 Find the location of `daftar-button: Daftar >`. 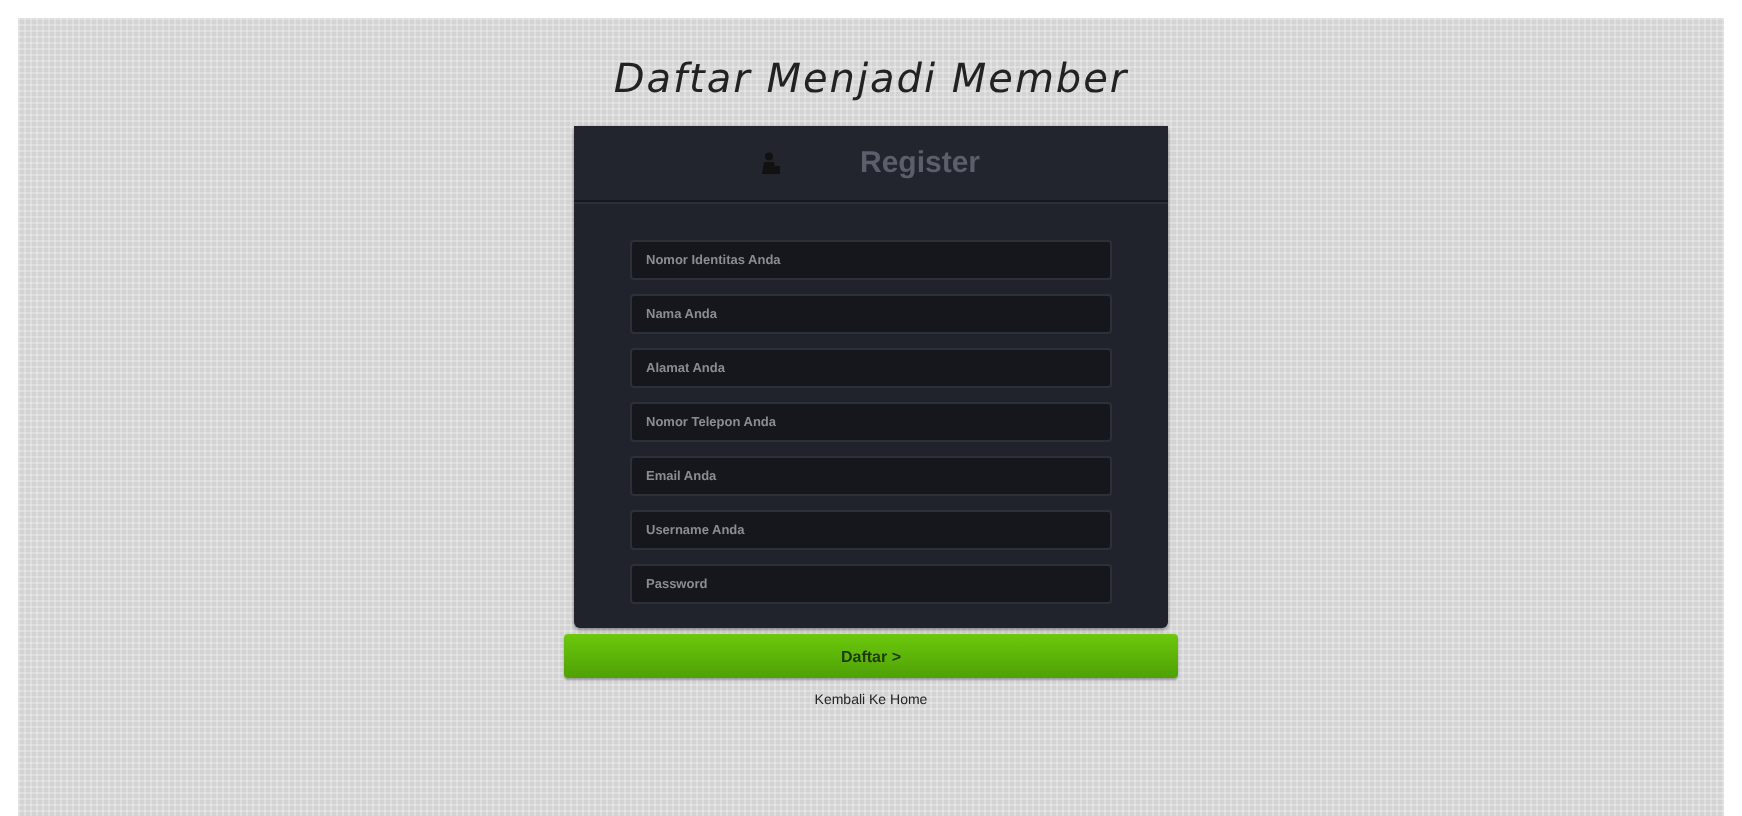

daftar-button: Daftar > is located at coordinates (871, 656).